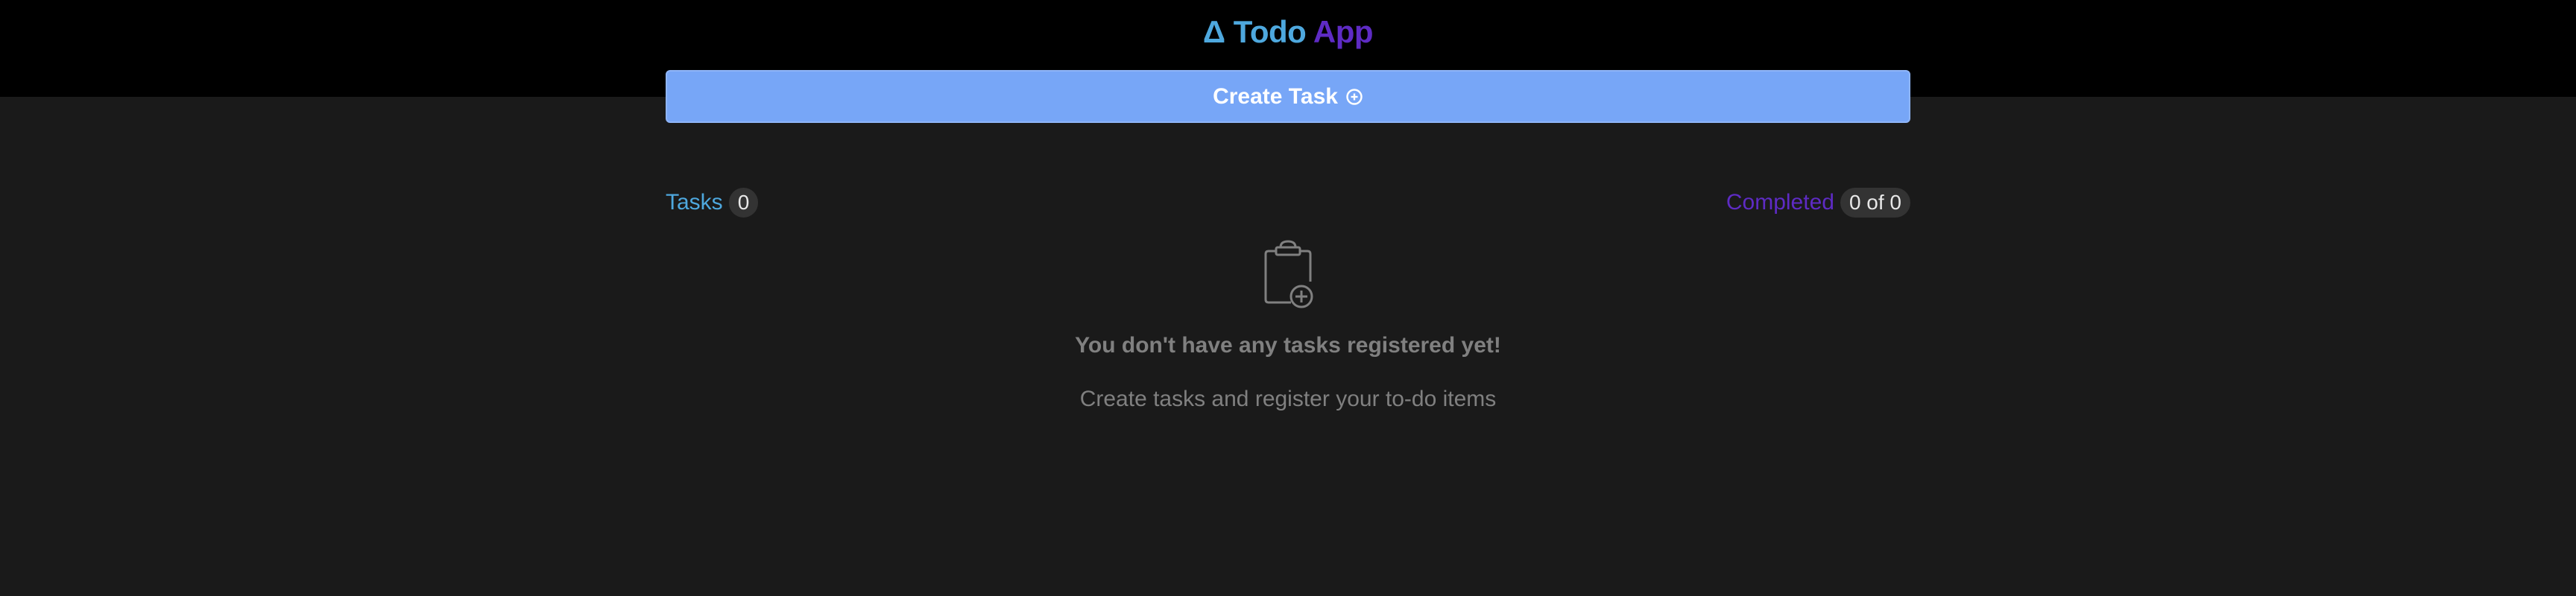 The width and height of the screenshot is (2576, 596). I want to click on create-task-label: Create Task, so click(1275, 96).